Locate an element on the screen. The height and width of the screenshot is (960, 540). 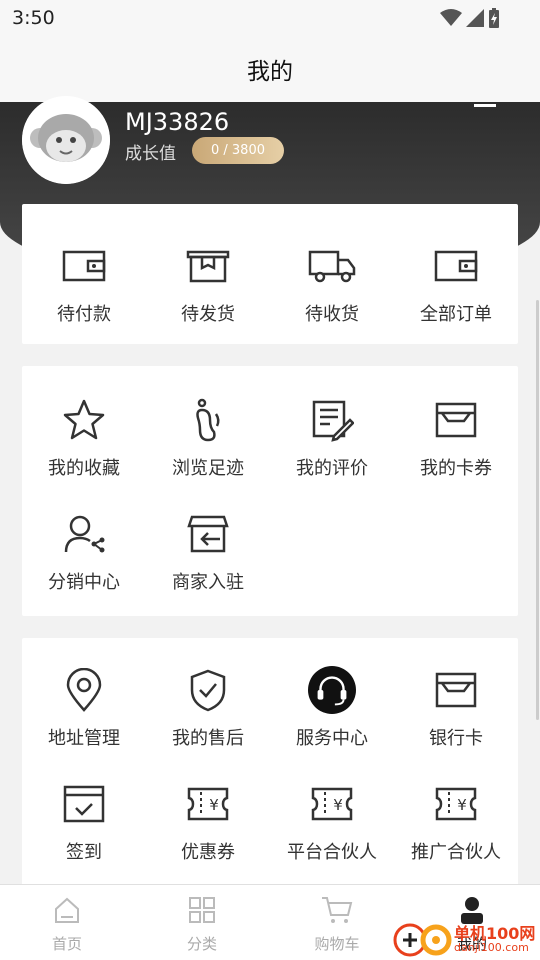
scrollbar is located at coordinates (537, 510).